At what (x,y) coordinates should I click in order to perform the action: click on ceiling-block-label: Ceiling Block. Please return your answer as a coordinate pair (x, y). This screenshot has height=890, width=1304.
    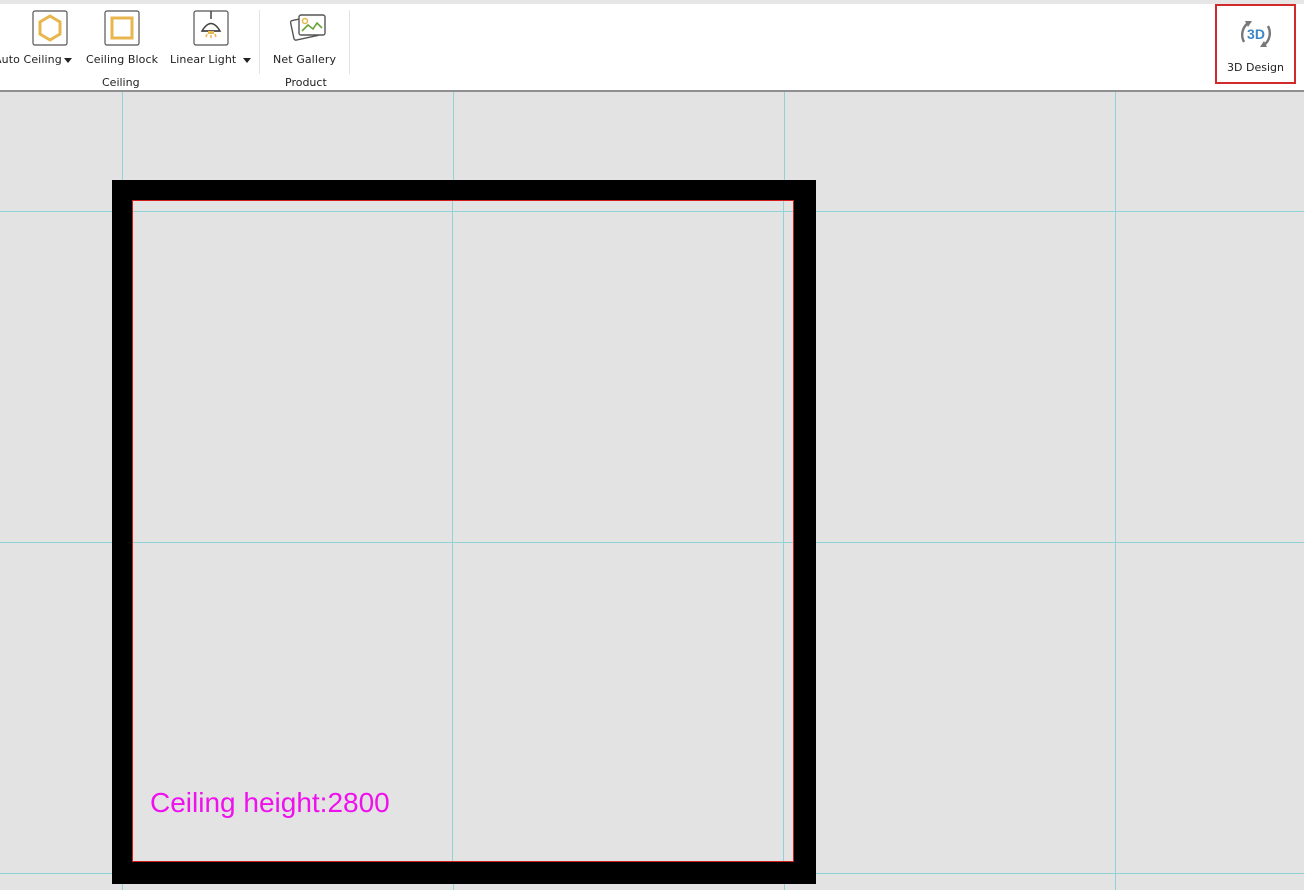
    Looking at the image, I should click on (122, 59).